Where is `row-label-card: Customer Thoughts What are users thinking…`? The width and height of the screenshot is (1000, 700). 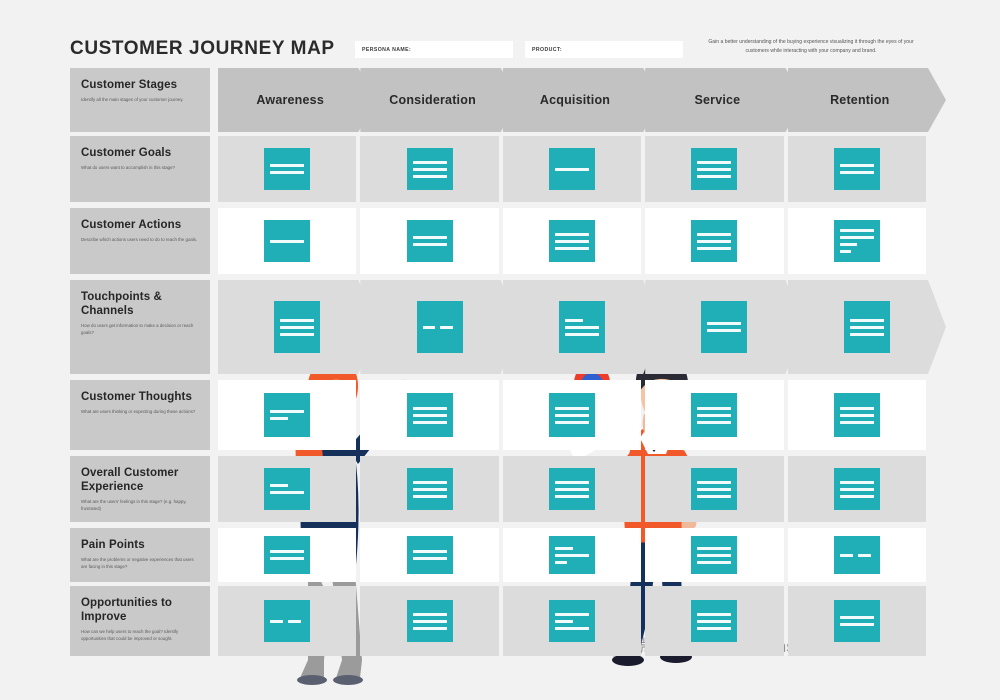
row-label-card: Customer Thoughts What are users thinking… is located at coordinates (140, 415).